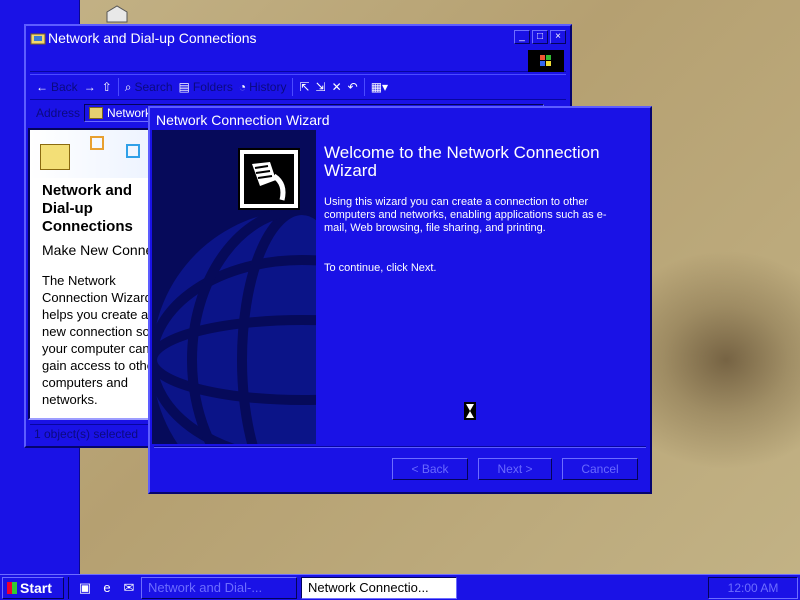 This screenshot has width=800, height=600. What do you see at coordinates (57, 87) in the screenshot?
I see `back-button: ← Back` at bounding box center [57, 87].